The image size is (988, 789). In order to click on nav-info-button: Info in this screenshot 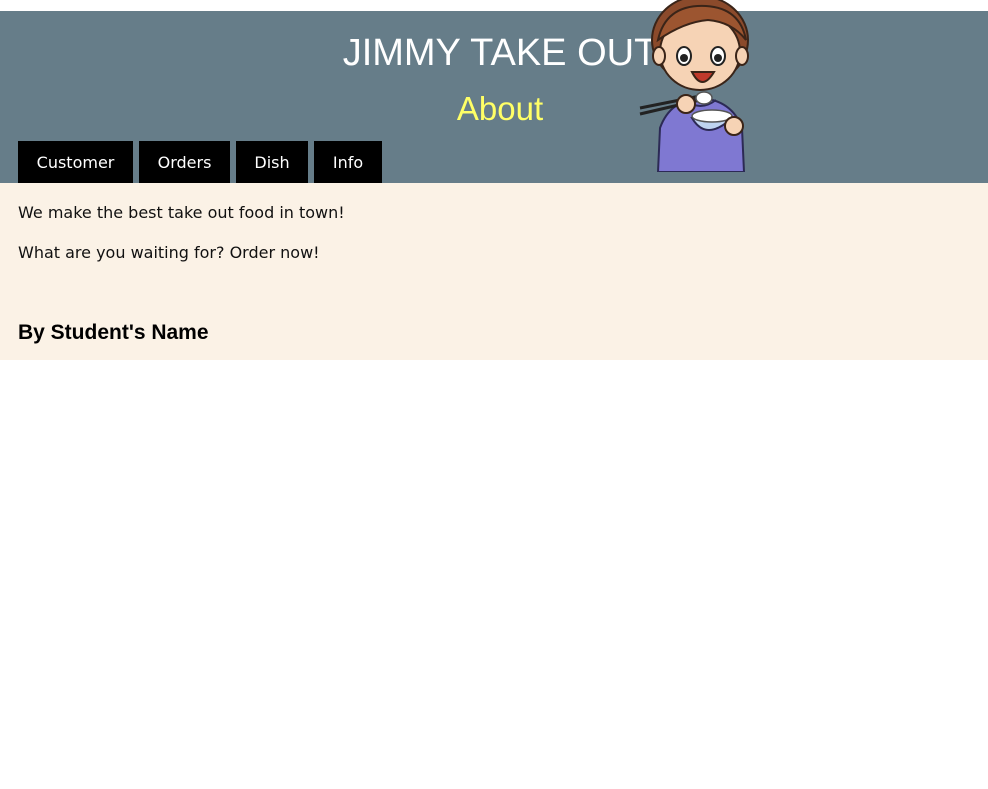, I will do `click(348, 162)`.